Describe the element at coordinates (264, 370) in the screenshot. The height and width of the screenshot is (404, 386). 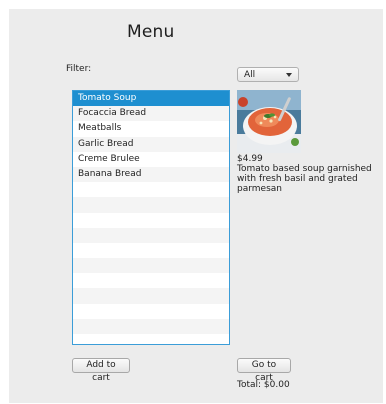
I see `go-to-cart-button: Go to cart` at that location.